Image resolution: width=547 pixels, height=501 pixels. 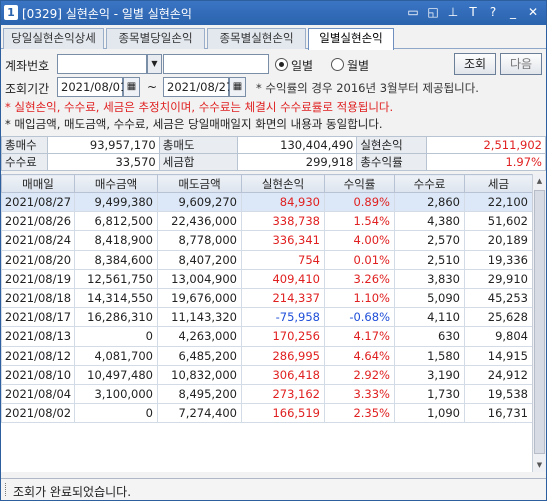 I want to click on monthly-radio, so click(x=337, y=64).